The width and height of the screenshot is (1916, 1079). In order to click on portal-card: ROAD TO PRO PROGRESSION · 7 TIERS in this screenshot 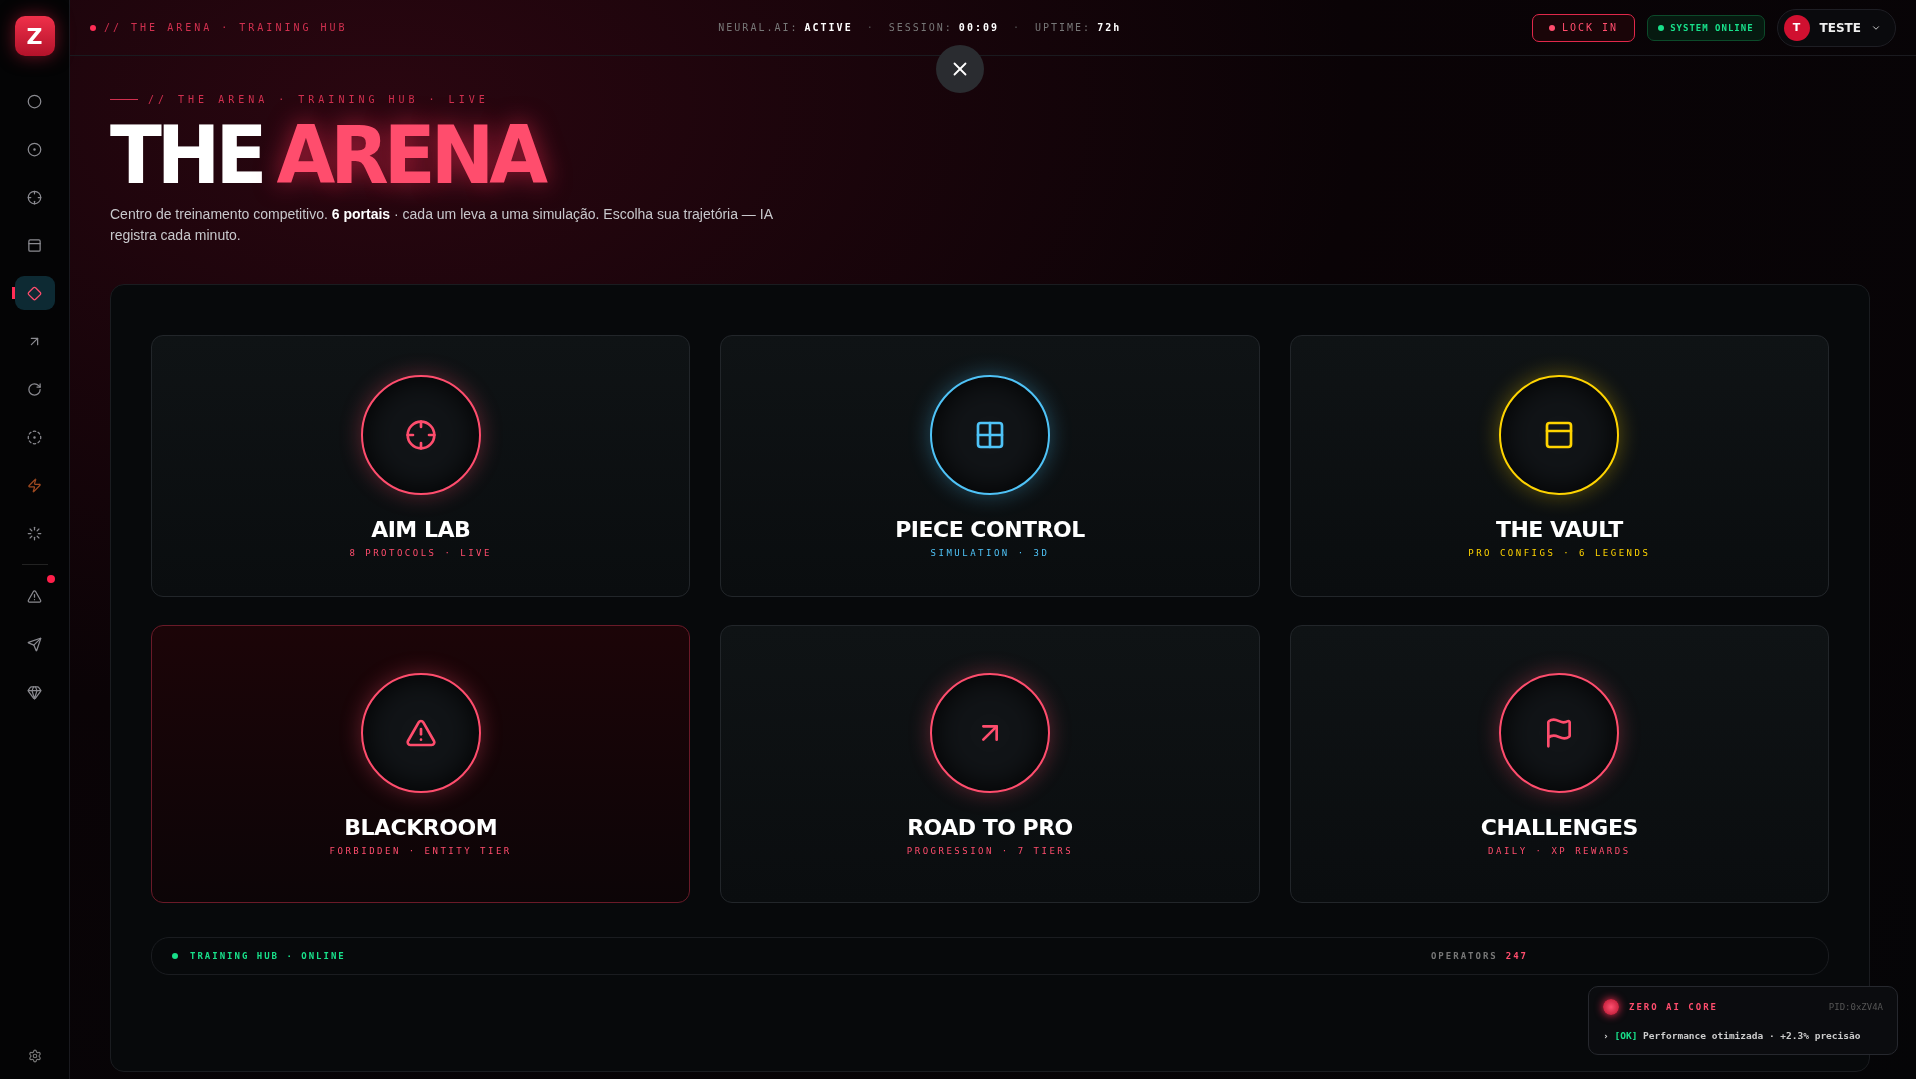, I will do `click(990, 764)`.